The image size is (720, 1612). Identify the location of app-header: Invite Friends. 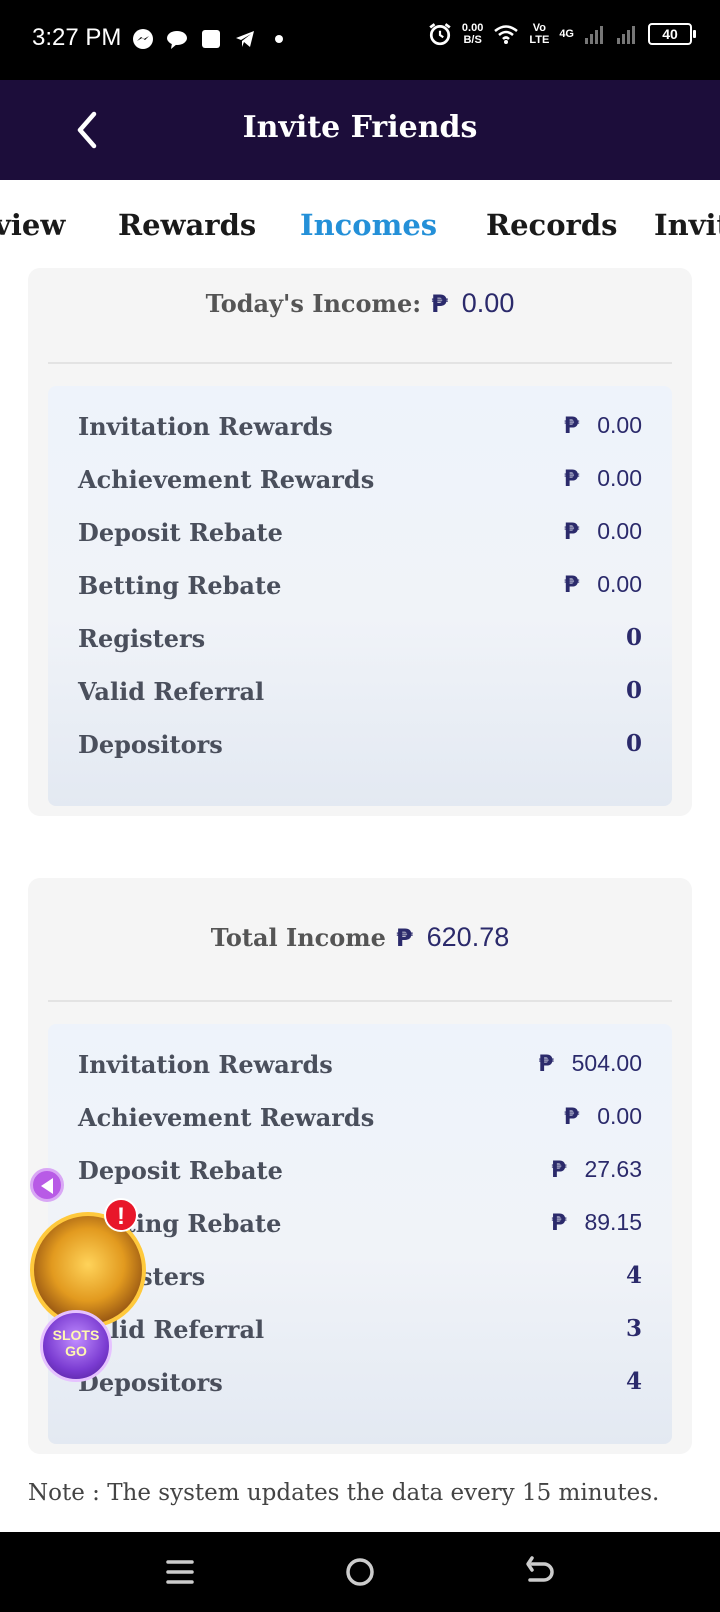
(360, 130).